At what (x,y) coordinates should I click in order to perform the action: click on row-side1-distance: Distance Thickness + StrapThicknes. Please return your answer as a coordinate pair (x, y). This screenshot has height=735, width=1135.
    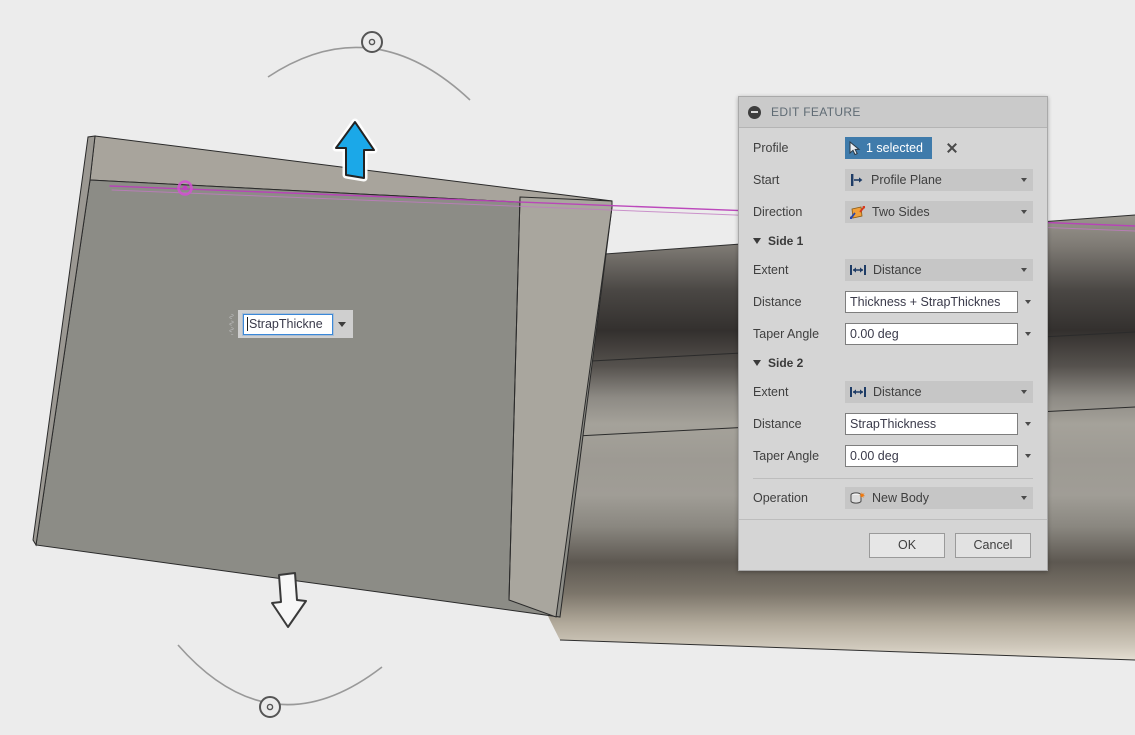
    Looking at the image, I should click on (893, 302).